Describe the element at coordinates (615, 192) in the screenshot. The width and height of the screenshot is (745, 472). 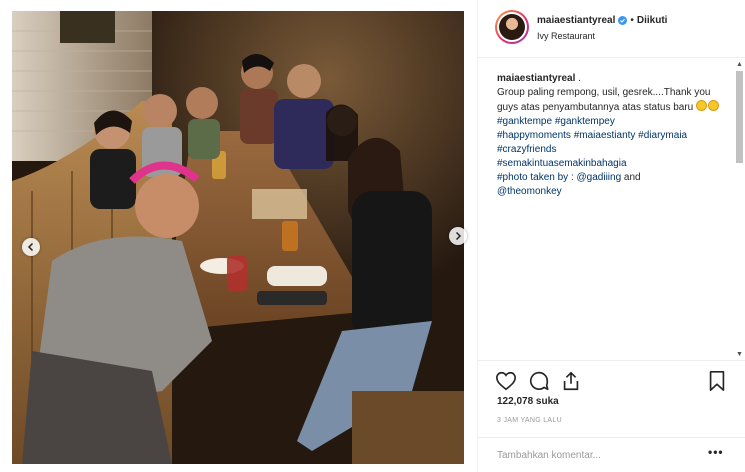
I see `photo-credit-user2: @theomonkey` at that location.